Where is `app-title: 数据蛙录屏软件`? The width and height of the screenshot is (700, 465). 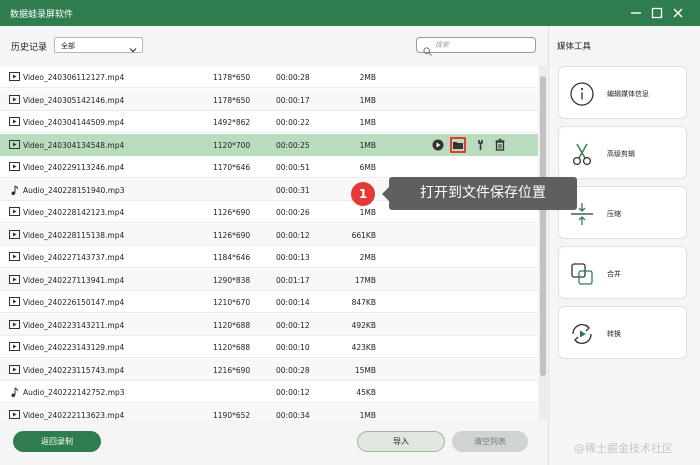 app-title: 数据蛙录屏软件 is located at coordinates (42, 15).